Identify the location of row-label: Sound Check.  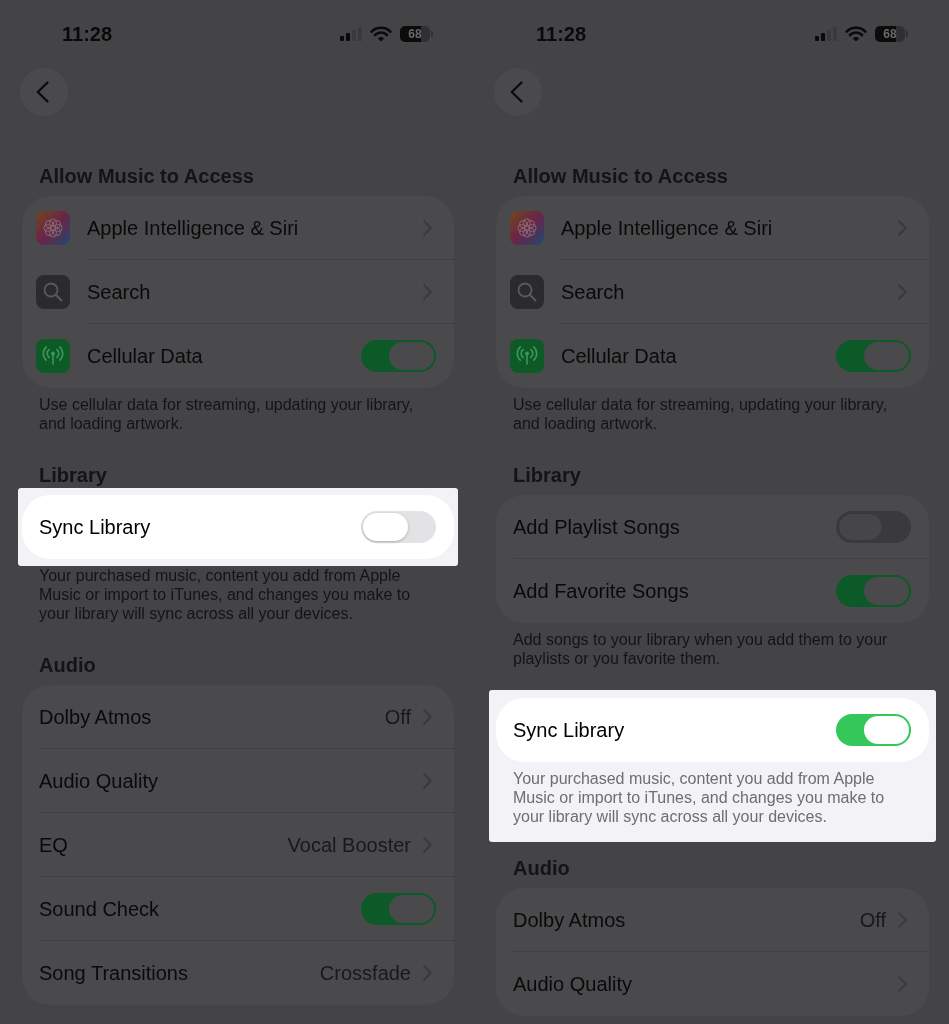
(100, 909).